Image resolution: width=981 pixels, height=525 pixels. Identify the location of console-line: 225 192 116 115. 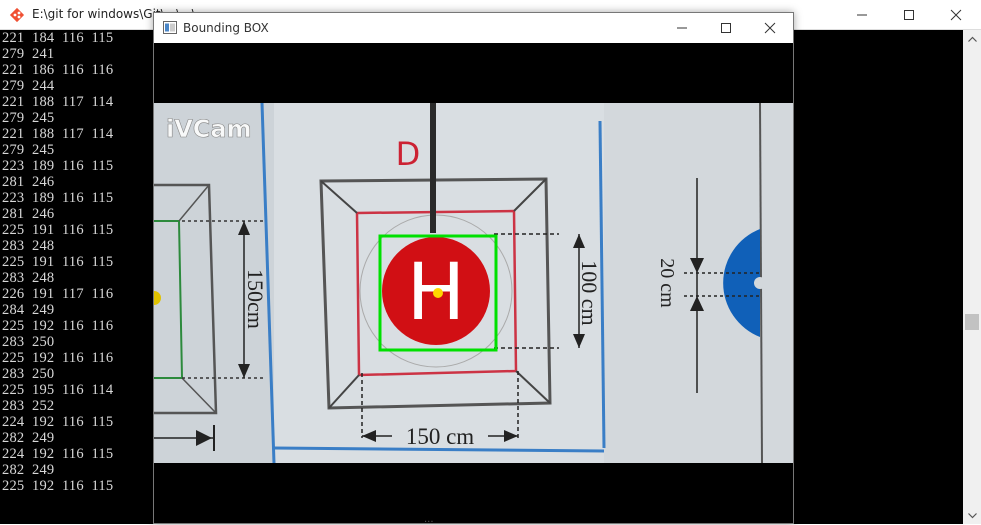
(58, 486).